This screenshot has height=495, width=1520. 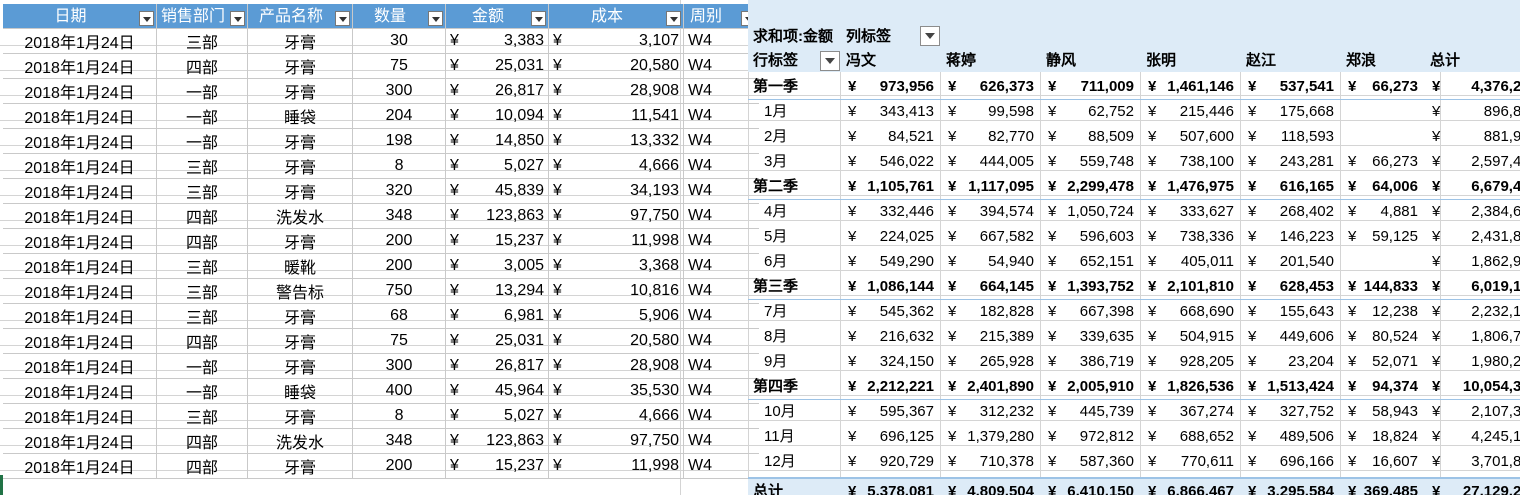 What do you see at coordinates (989, 86) in the screenshot?
I see `pivot-value-cell: 626,373` at bounding box center [989, 86].